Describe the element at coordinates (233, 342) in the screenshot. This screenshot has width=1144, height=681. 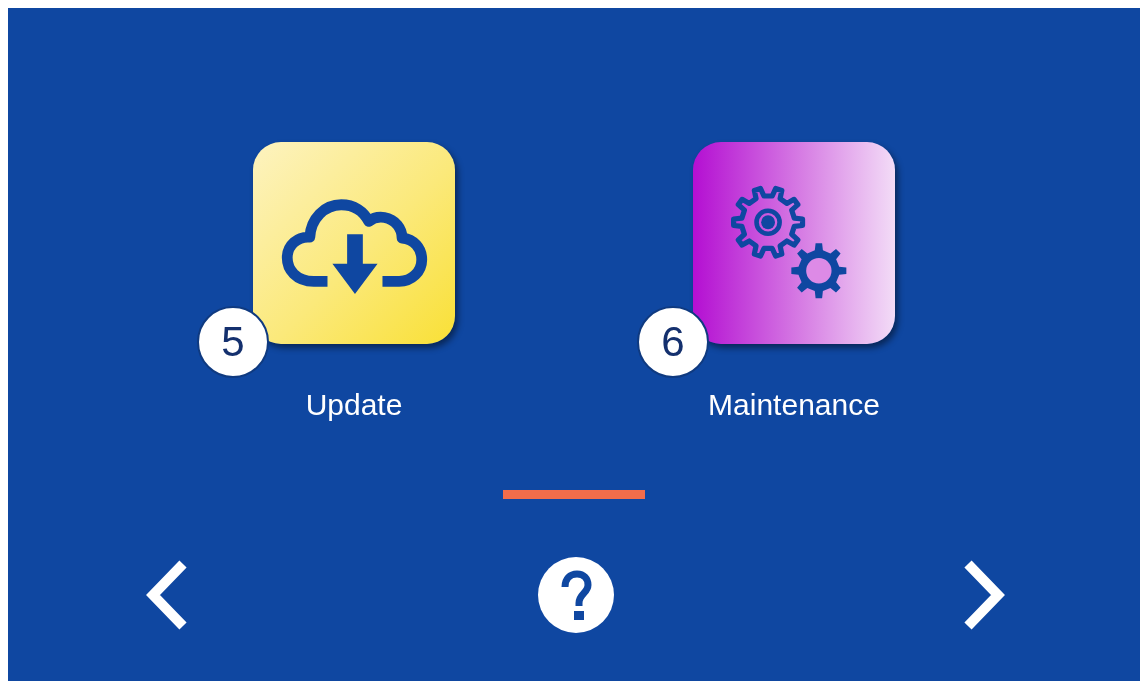
I see `number-badge: 5` at that location.